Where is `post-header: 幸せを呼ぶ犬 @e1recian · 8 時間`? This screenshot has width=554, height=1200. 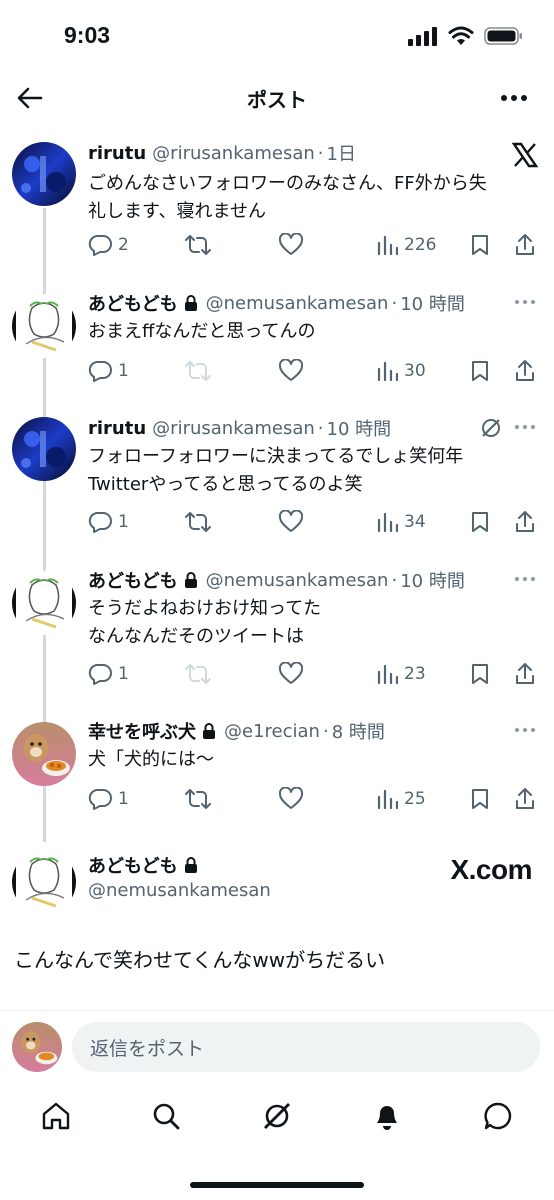 post-header: 幸せを呼ぶ犬 @e1recian · 8 時間 is located at coordinates (291, 731).